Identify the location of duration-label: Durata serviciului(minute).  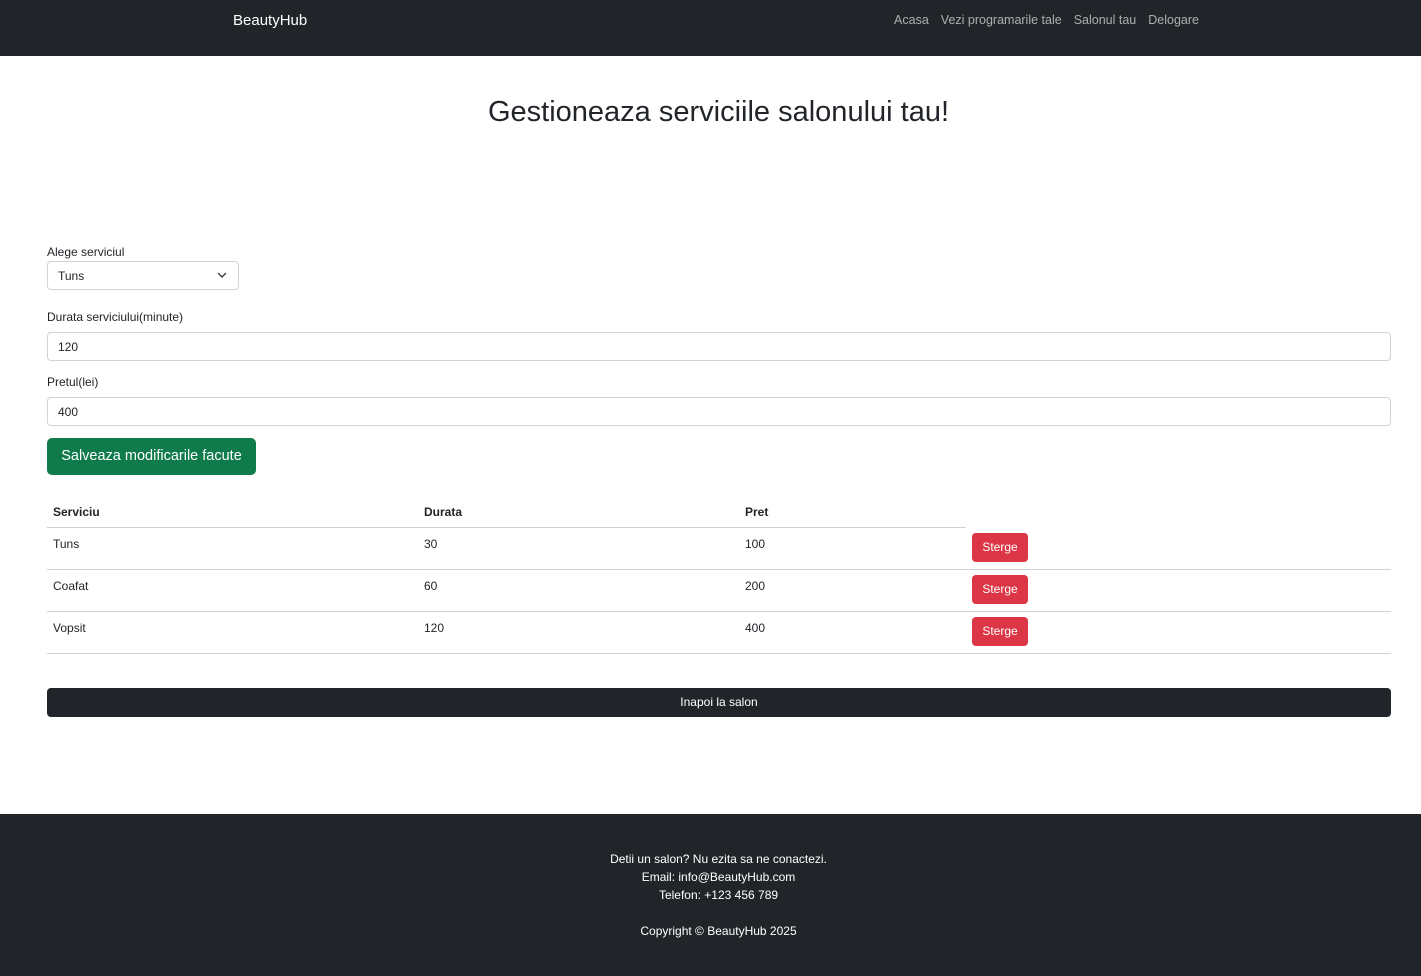
(115, 317).